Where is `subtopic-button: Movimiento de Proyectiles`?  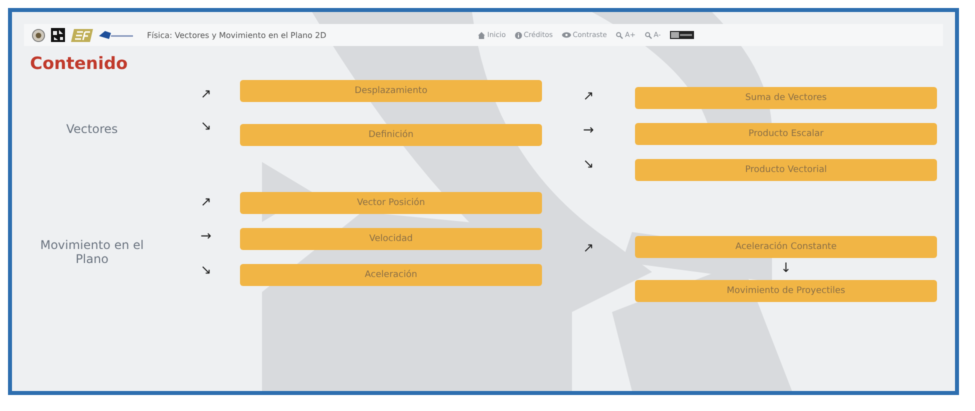 subtopic-button: Movimiento de Proyectiles is located at coordinates (786, 291).